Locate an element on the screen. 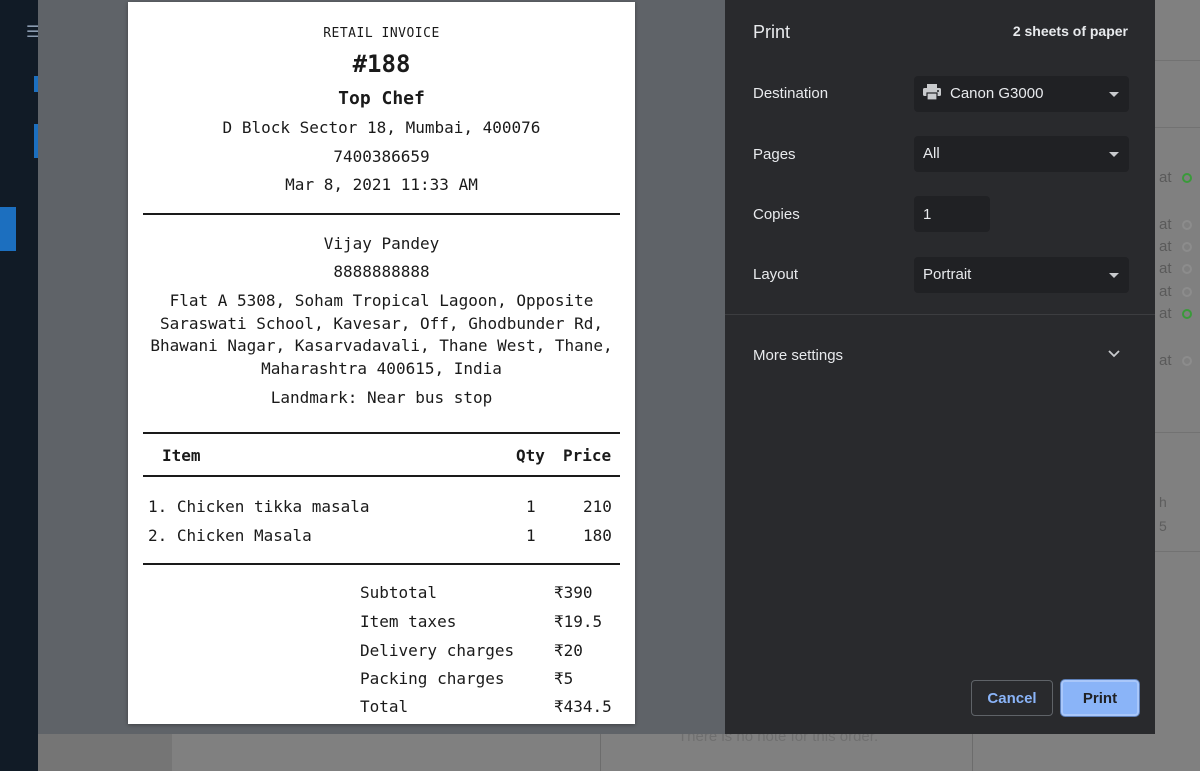  sheet-count: 2 sheets of paper is located at coordinates (1070, 31).